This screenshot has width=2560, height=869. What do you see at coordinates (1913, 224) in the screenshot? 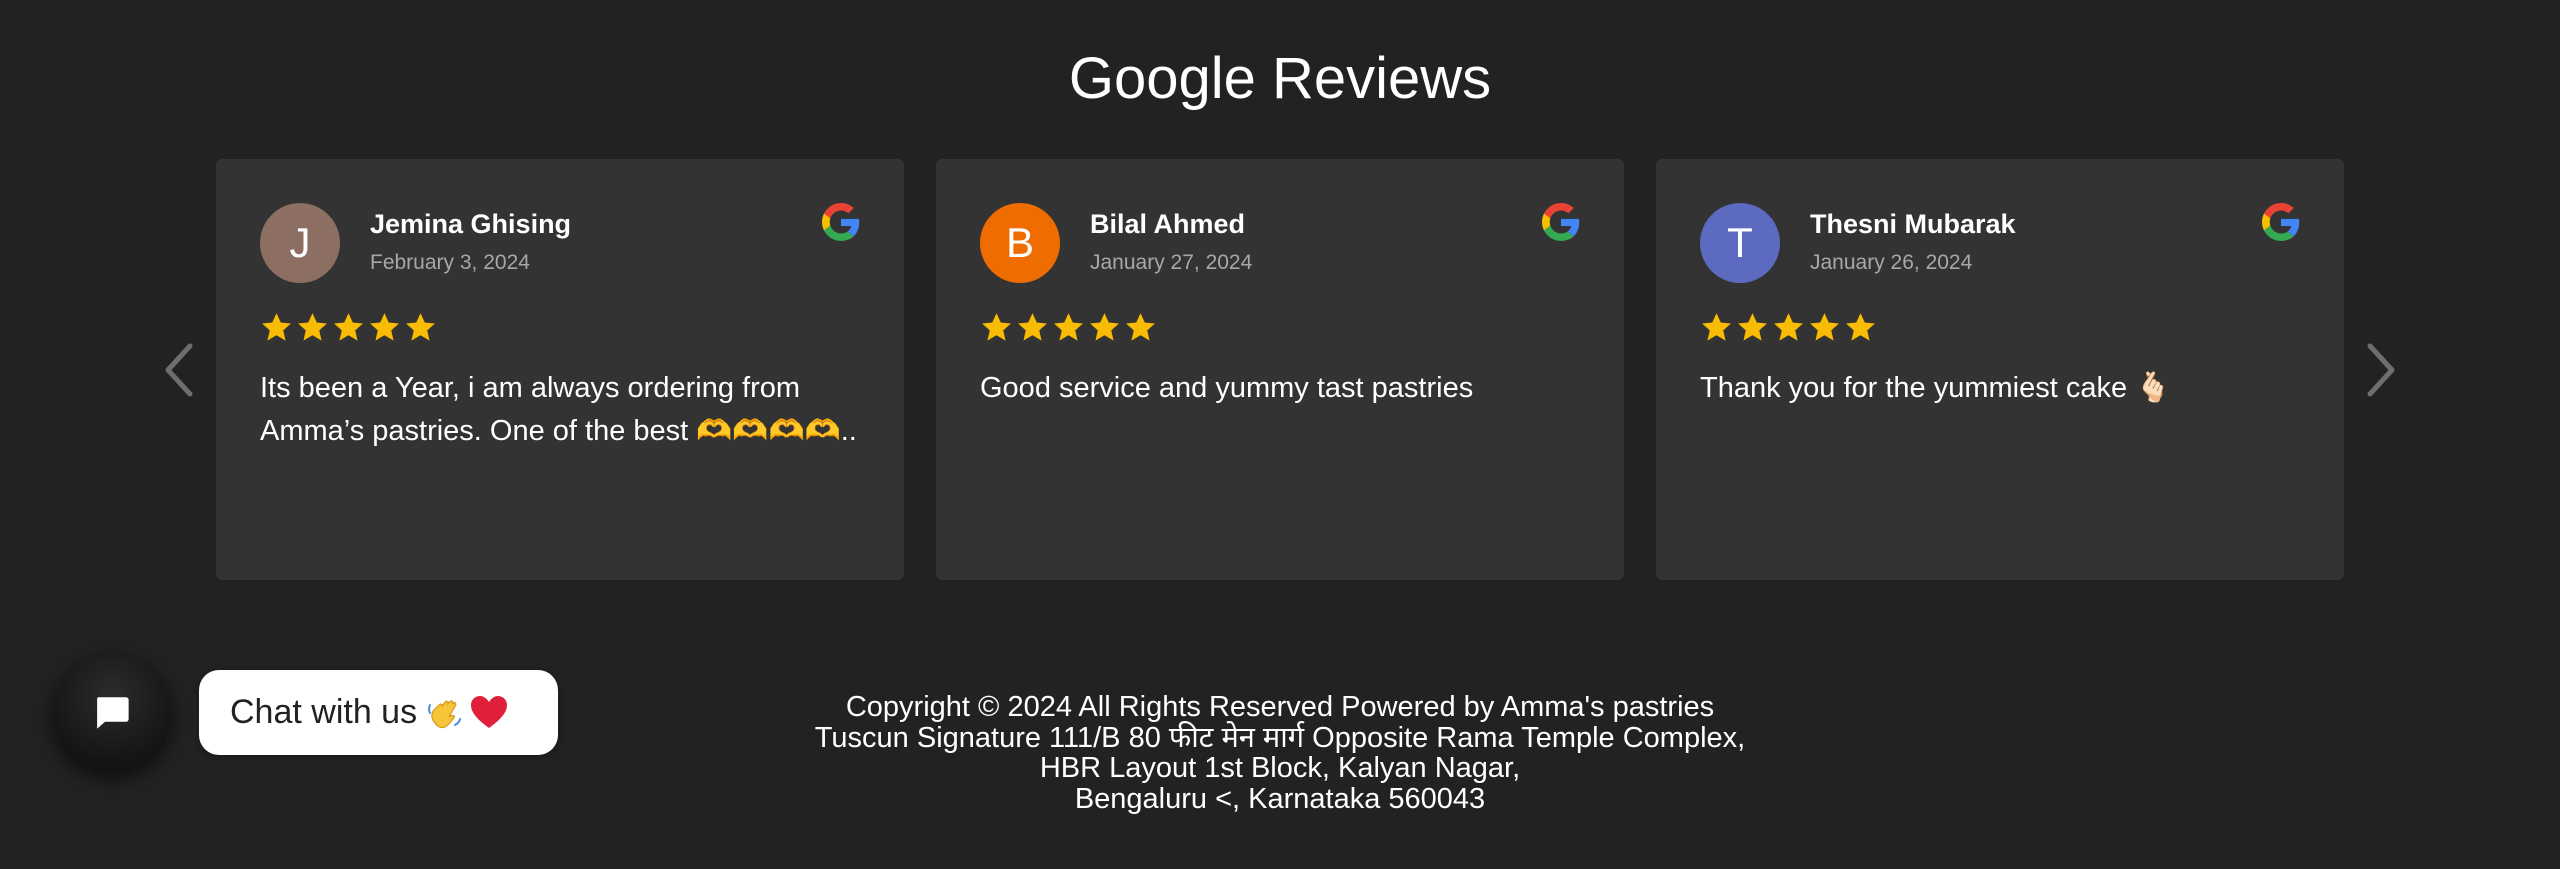
I see `reviewer-name: Thesni Mubarak` at bounding box center [1913, 224].